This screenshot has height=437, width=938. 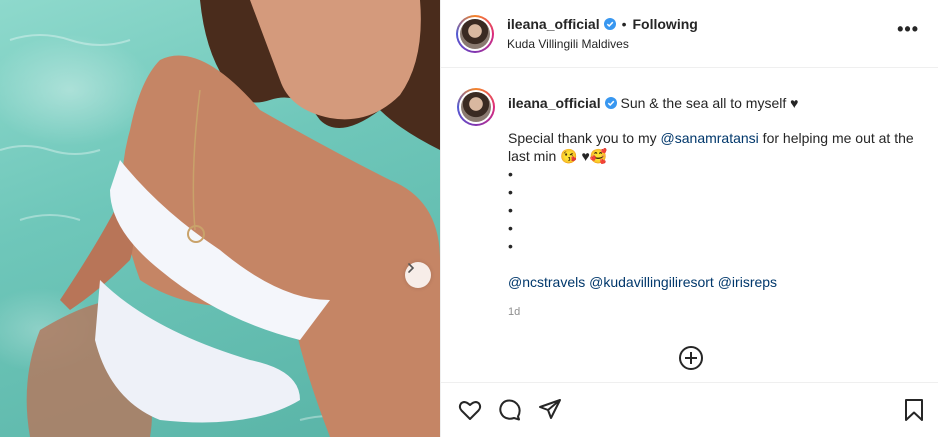 I want to click on caption-username: ileana_official, so click(x=554, y=103).